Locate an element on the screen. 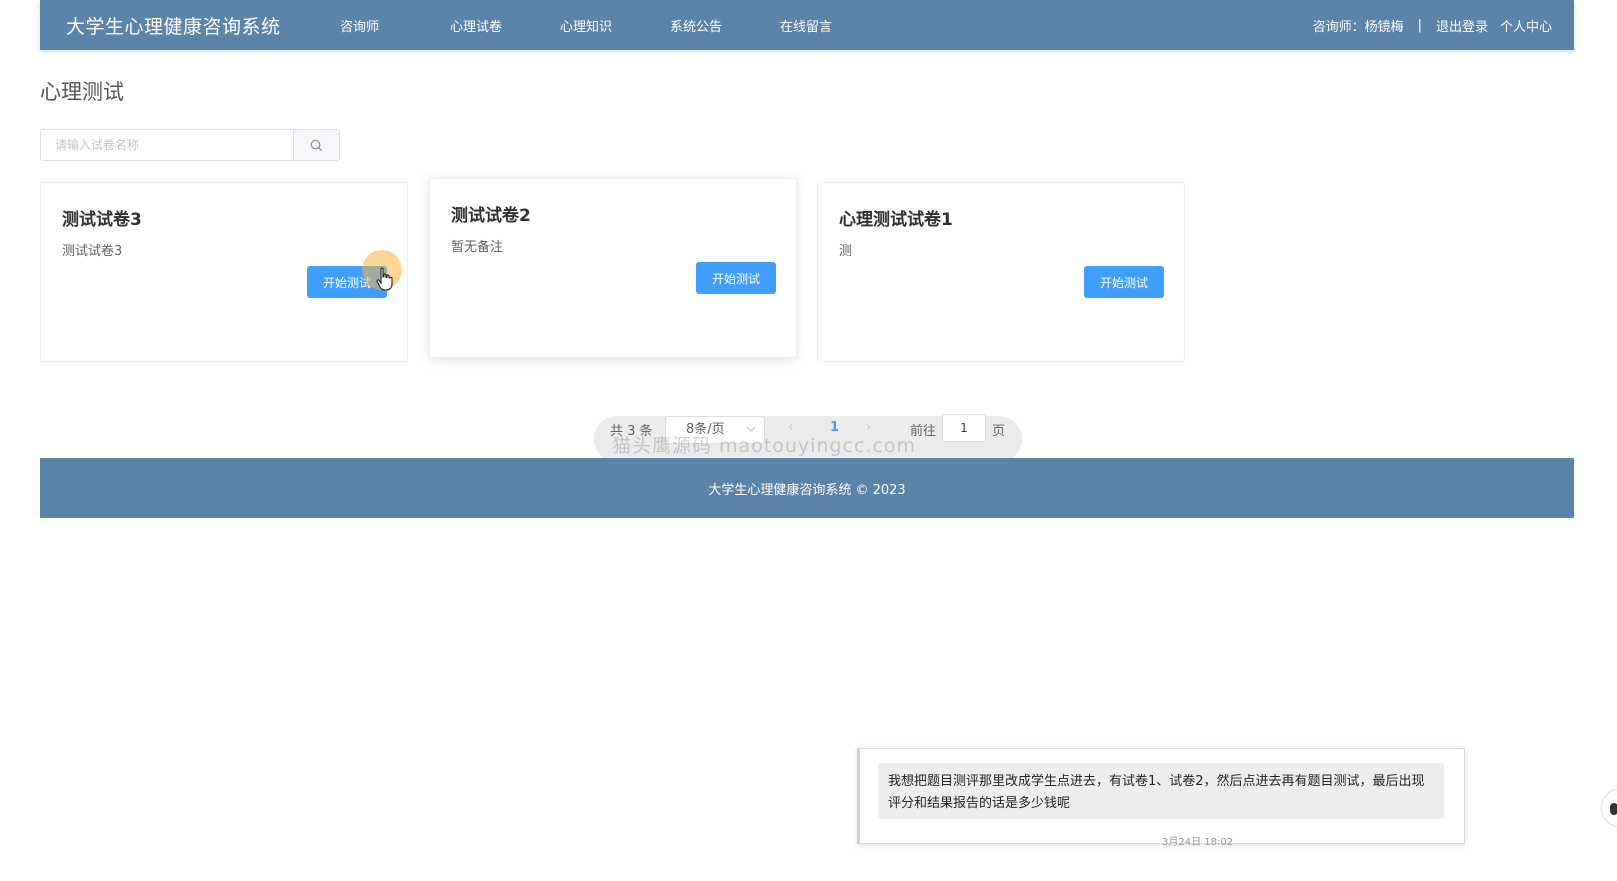 Image resolution: width=1617 pixels, height=881 pixels. watermark: 猫头鹰源码 maotouyingcc.com is located at coordinates (764, 446).